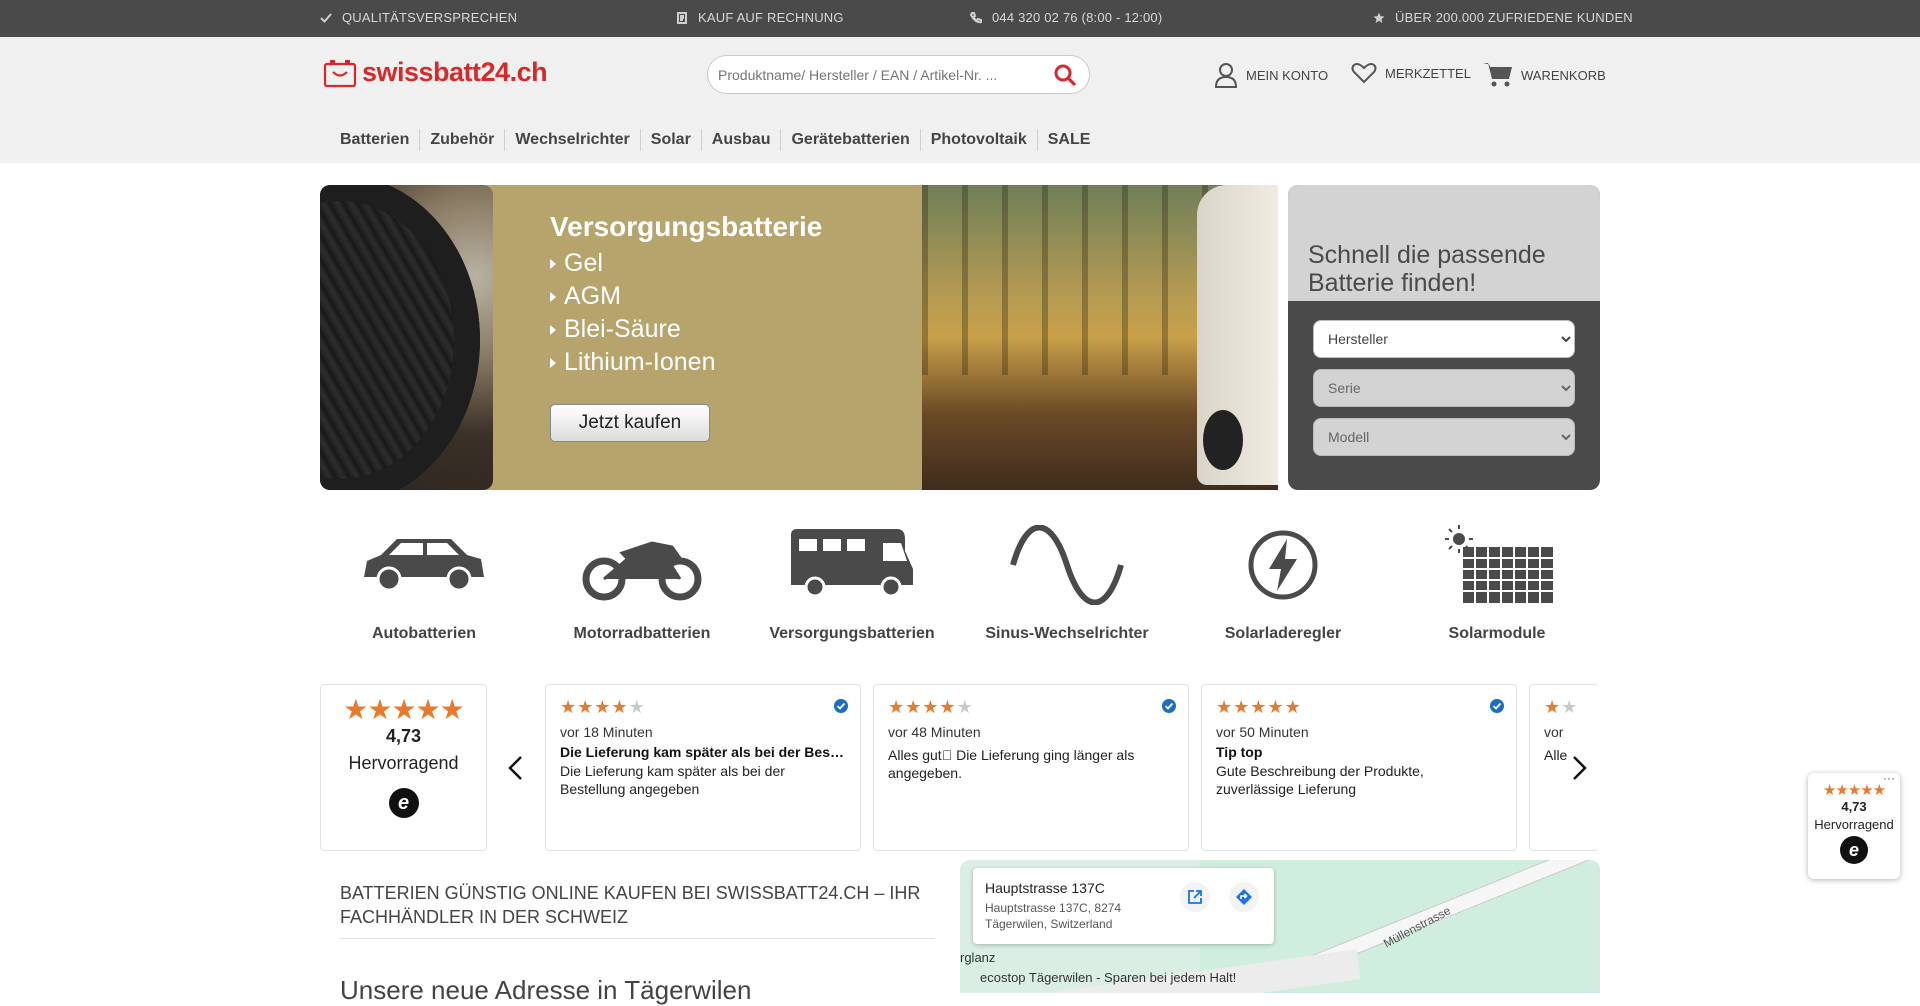 This screenshot has height=1006, width=1920. I want to click on search-icon, so click(1065, 75).